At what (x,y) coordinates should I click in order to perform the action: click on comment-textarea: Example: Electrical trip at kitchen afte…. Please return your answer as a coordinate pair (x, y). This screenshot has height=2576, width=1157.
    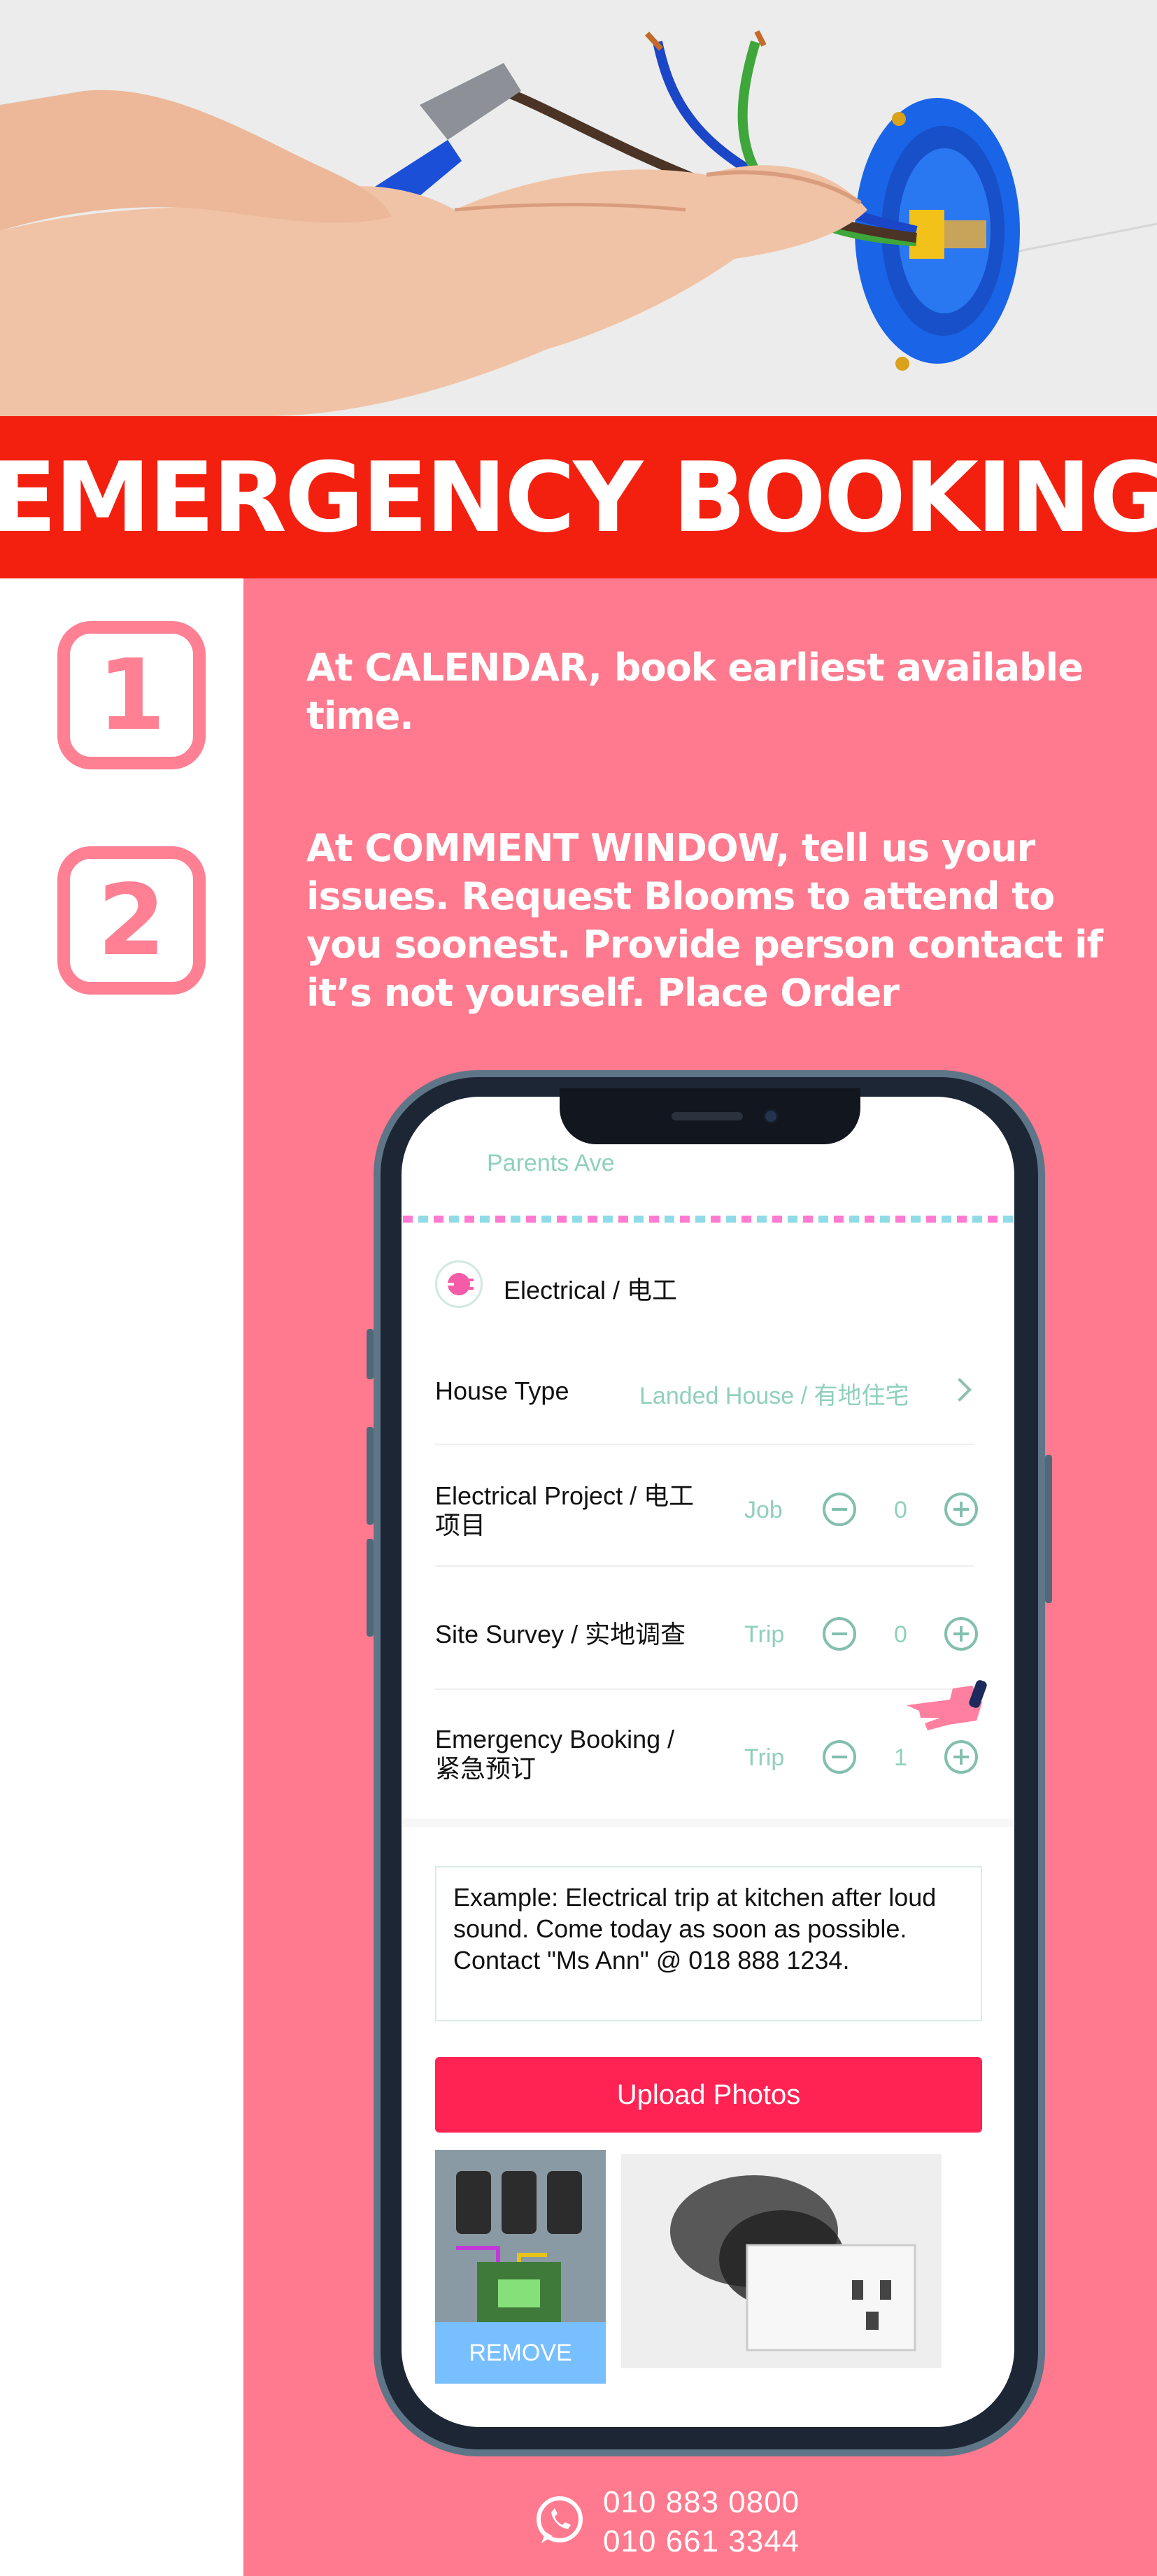
    Looking at the image, I should click on (708, 1943).